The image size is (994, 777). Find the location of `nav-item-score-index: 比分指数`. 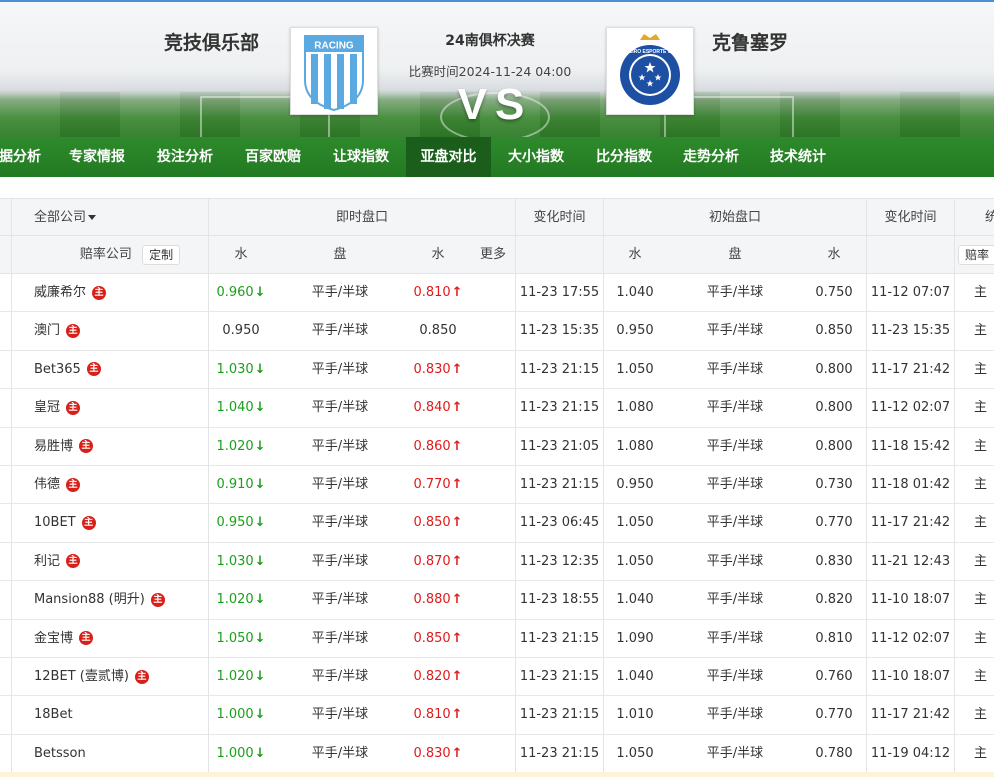

nav-item-score-index: 比分指数 is located at coordinates (624, 157).